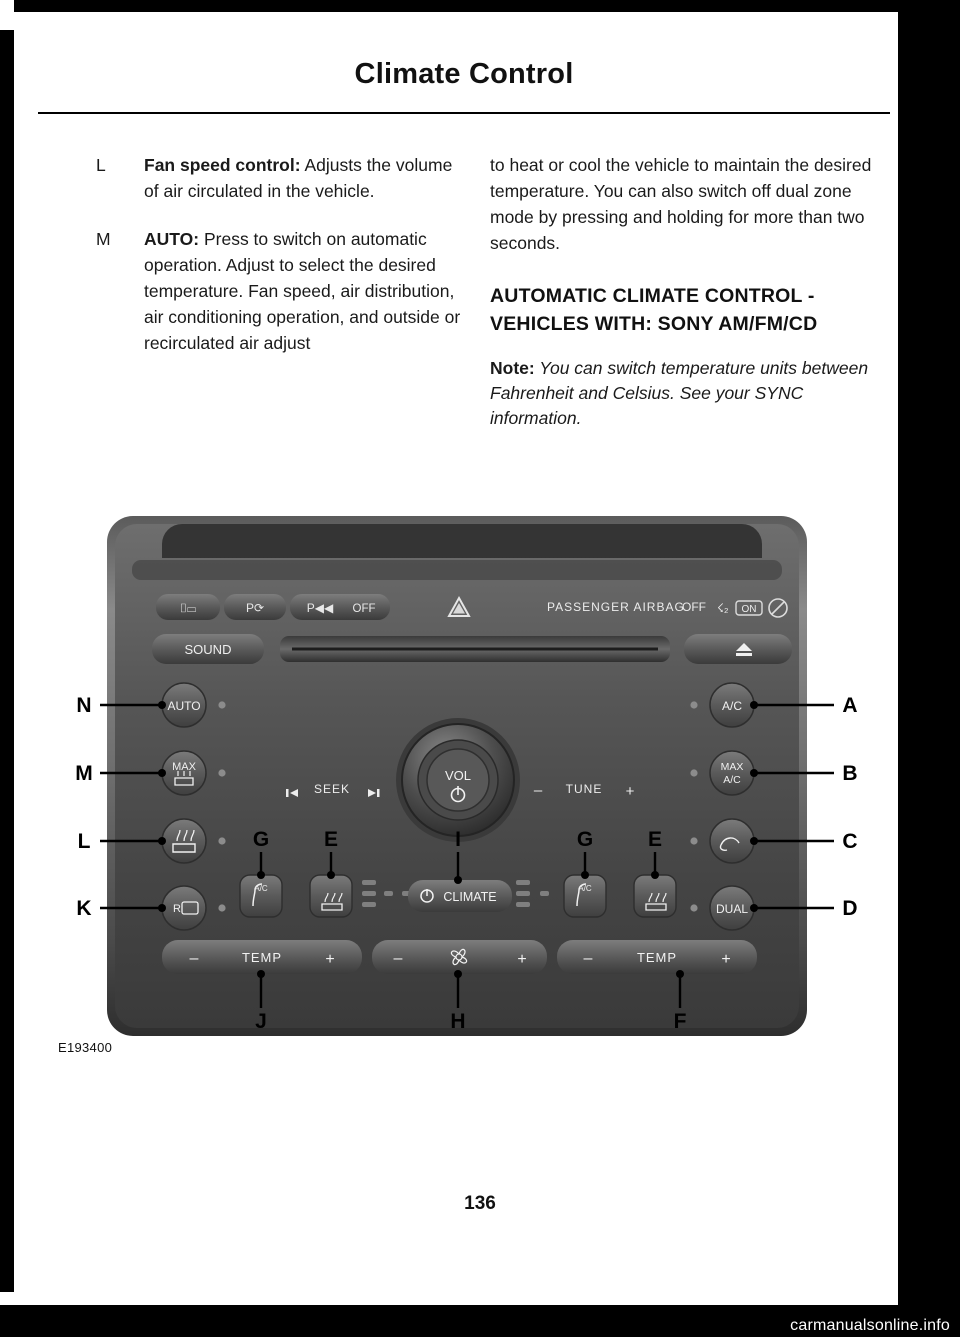 Image resolution: width=960 pixels, height=1337 pixels. I want to click on svg-text: PASSENGER AIRBAG, so click(616, 607).